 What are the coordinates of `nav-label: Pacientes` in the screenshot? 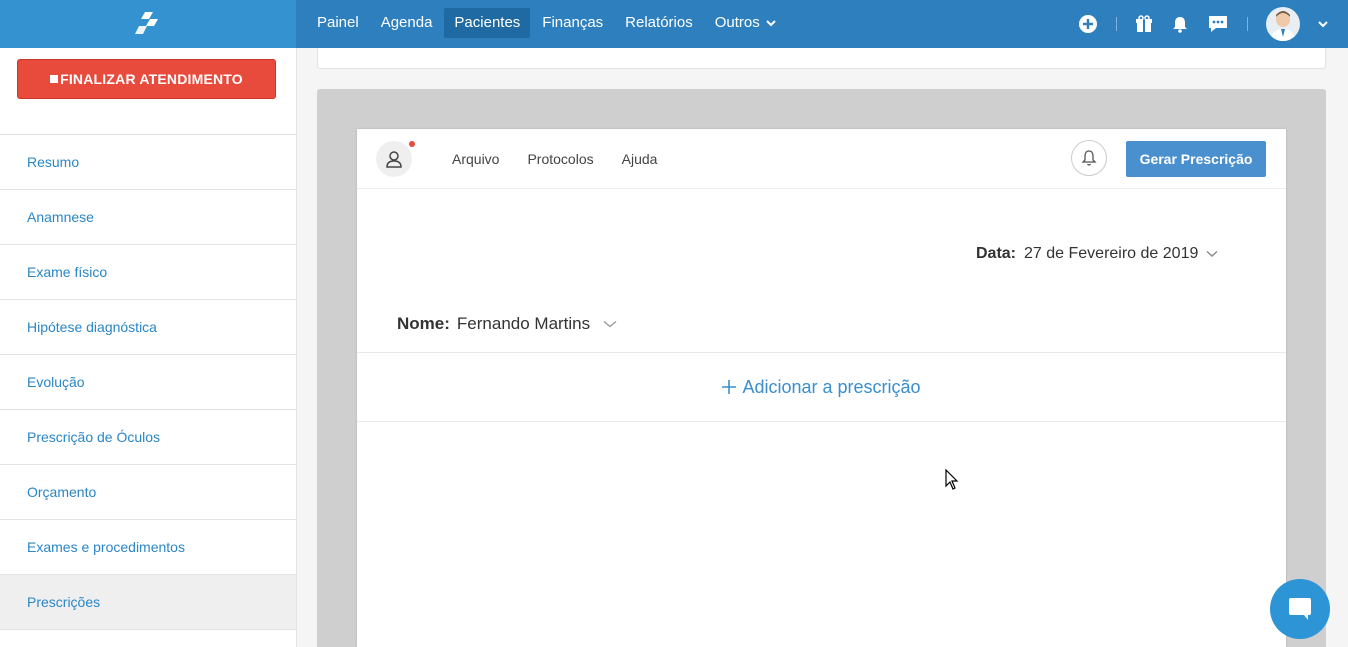 It's located at (487, 22).